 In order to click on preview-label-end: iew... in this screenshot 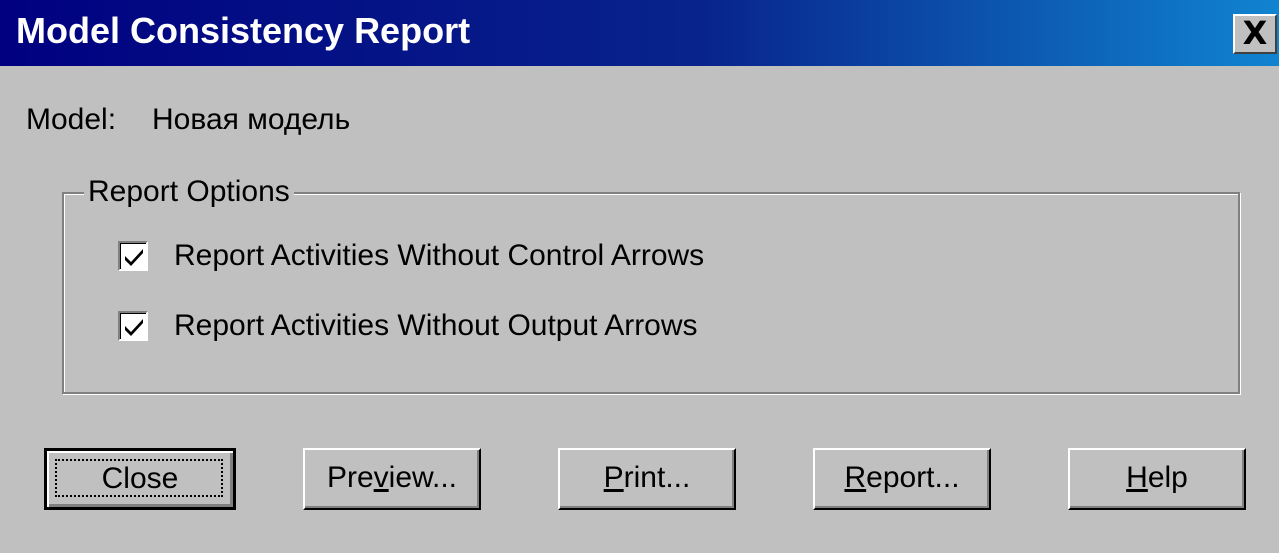, I will do `click(423, 477)`.